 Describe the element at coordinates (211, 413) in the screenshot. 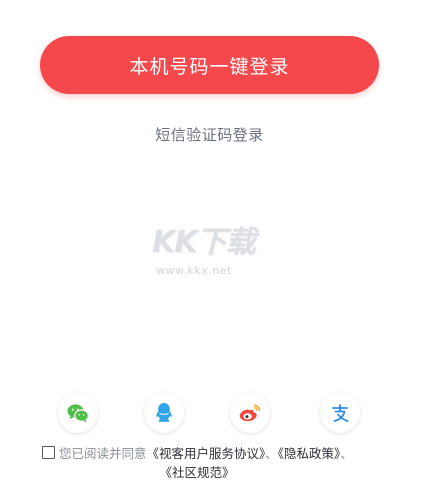

I see `social-login-row` at that location.